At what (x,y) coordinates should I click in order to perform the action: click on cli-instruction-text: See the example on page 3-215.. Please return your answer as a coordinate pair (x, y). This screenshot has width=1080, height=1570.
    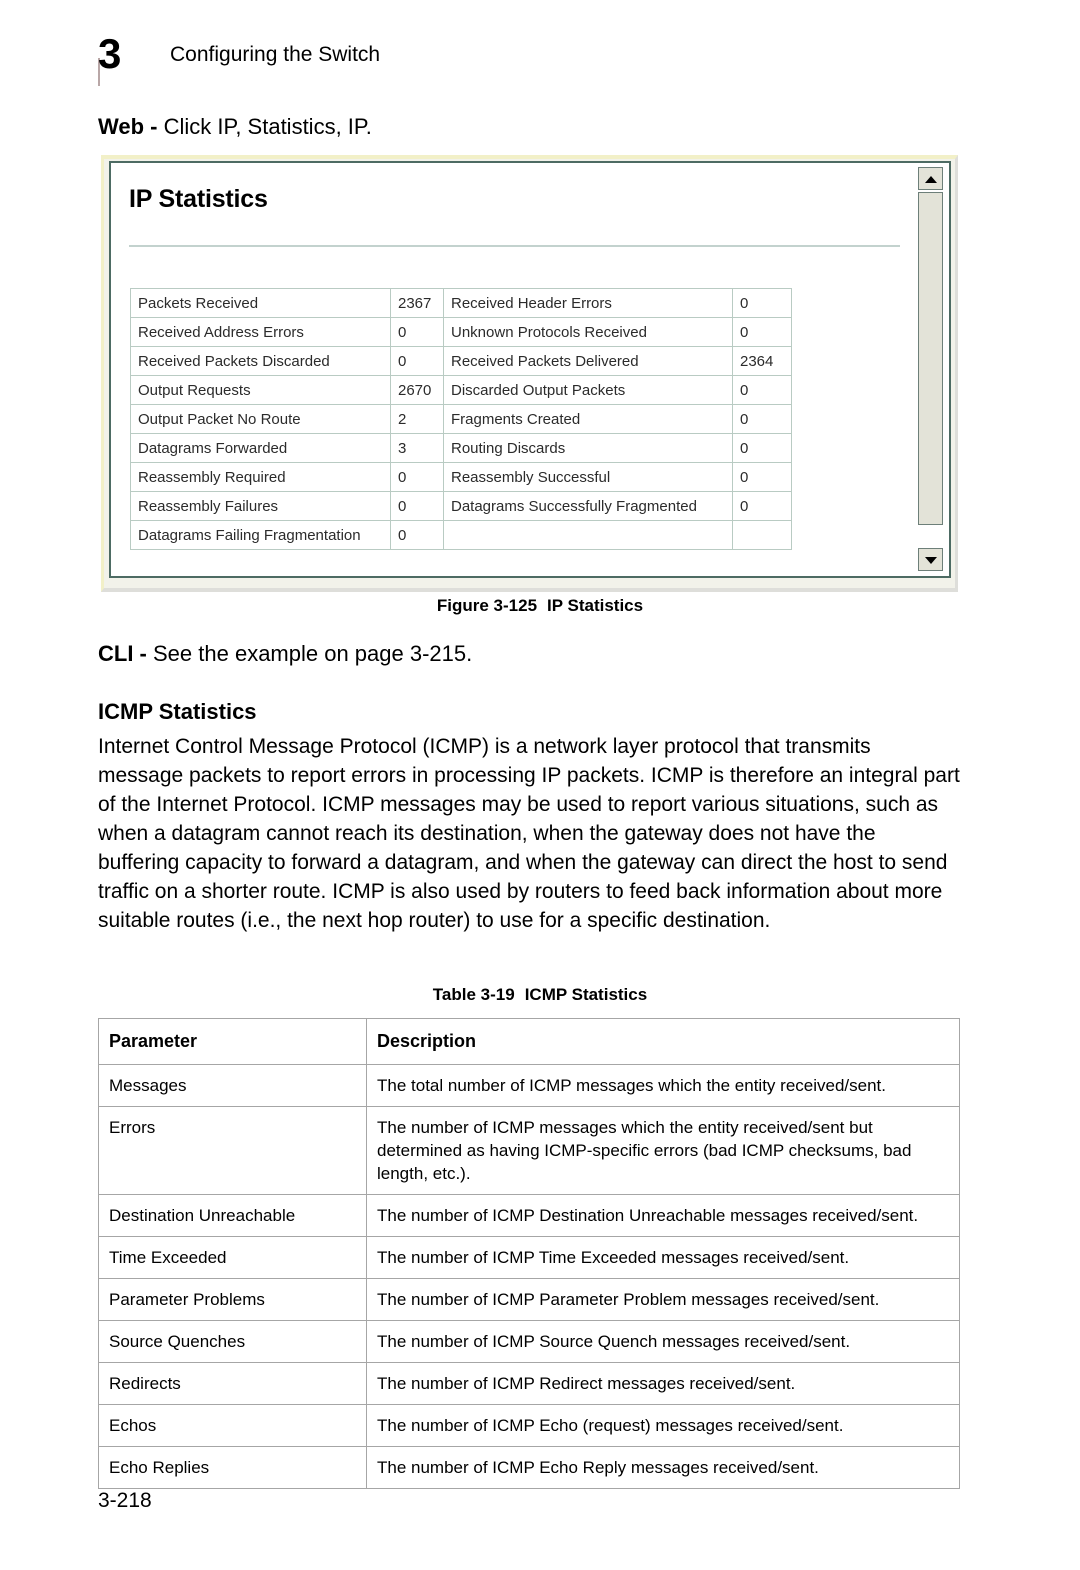
    Looking at the image, I should click on (309, 653).